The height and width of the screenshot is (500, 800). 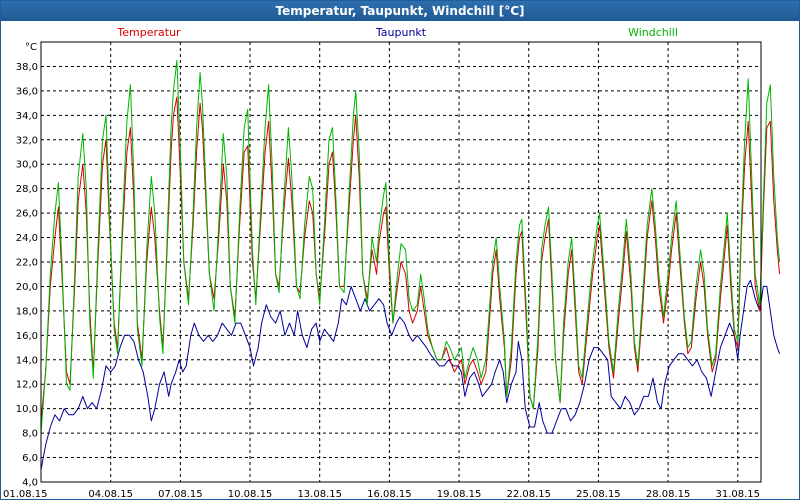 What do you see at coordinates (27, 287) in the screenshot?
I see `y-tick-label: 20,0` at bounding box center [27, 287].